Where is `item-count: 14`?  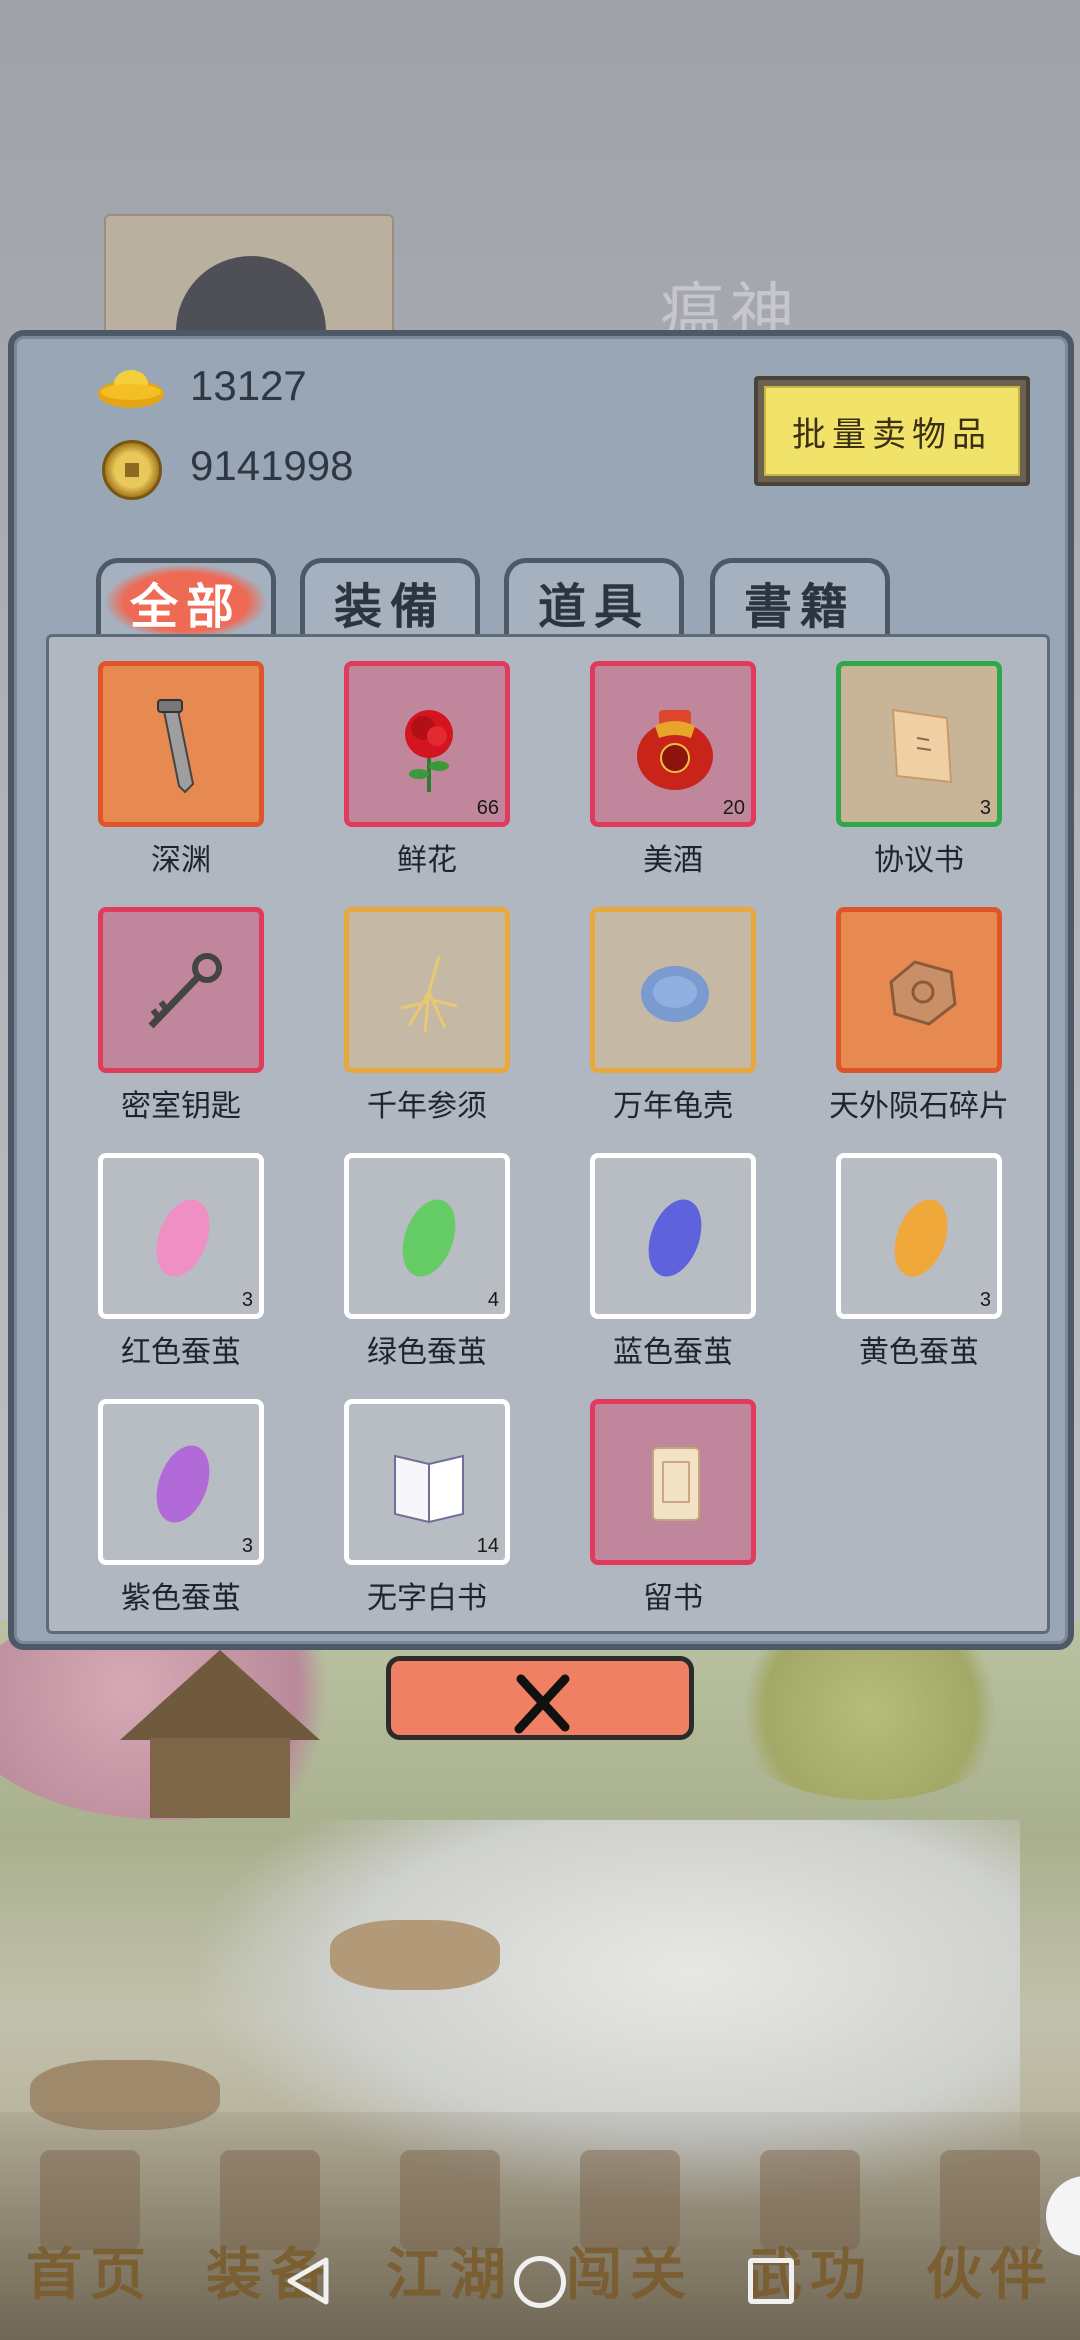
item-count: 14 is located at coordinates (487, 1546).